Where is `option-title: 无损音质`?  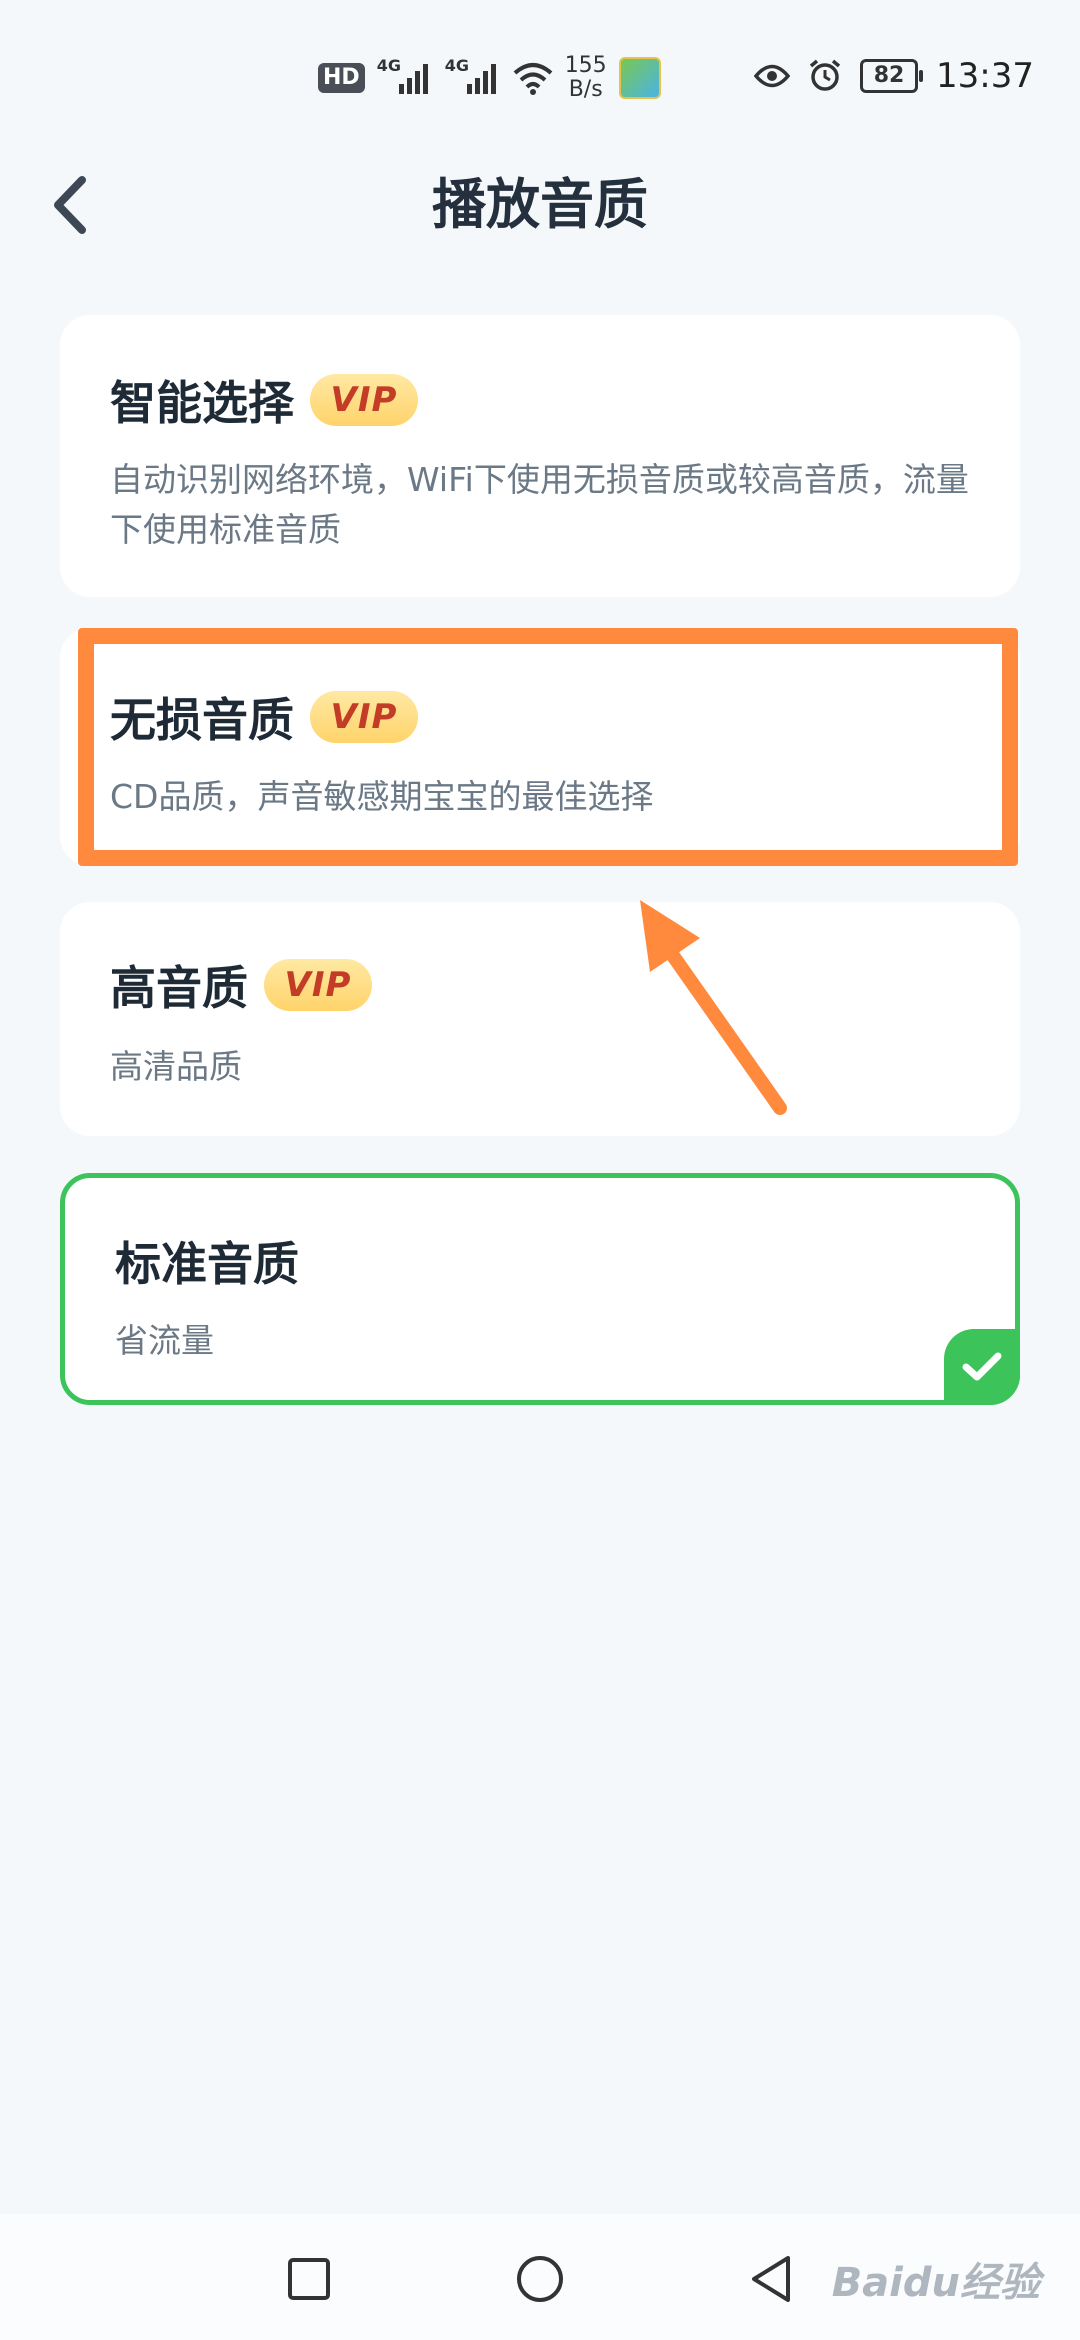
option-title: 无损音质 is located at coordinates (202, 720).